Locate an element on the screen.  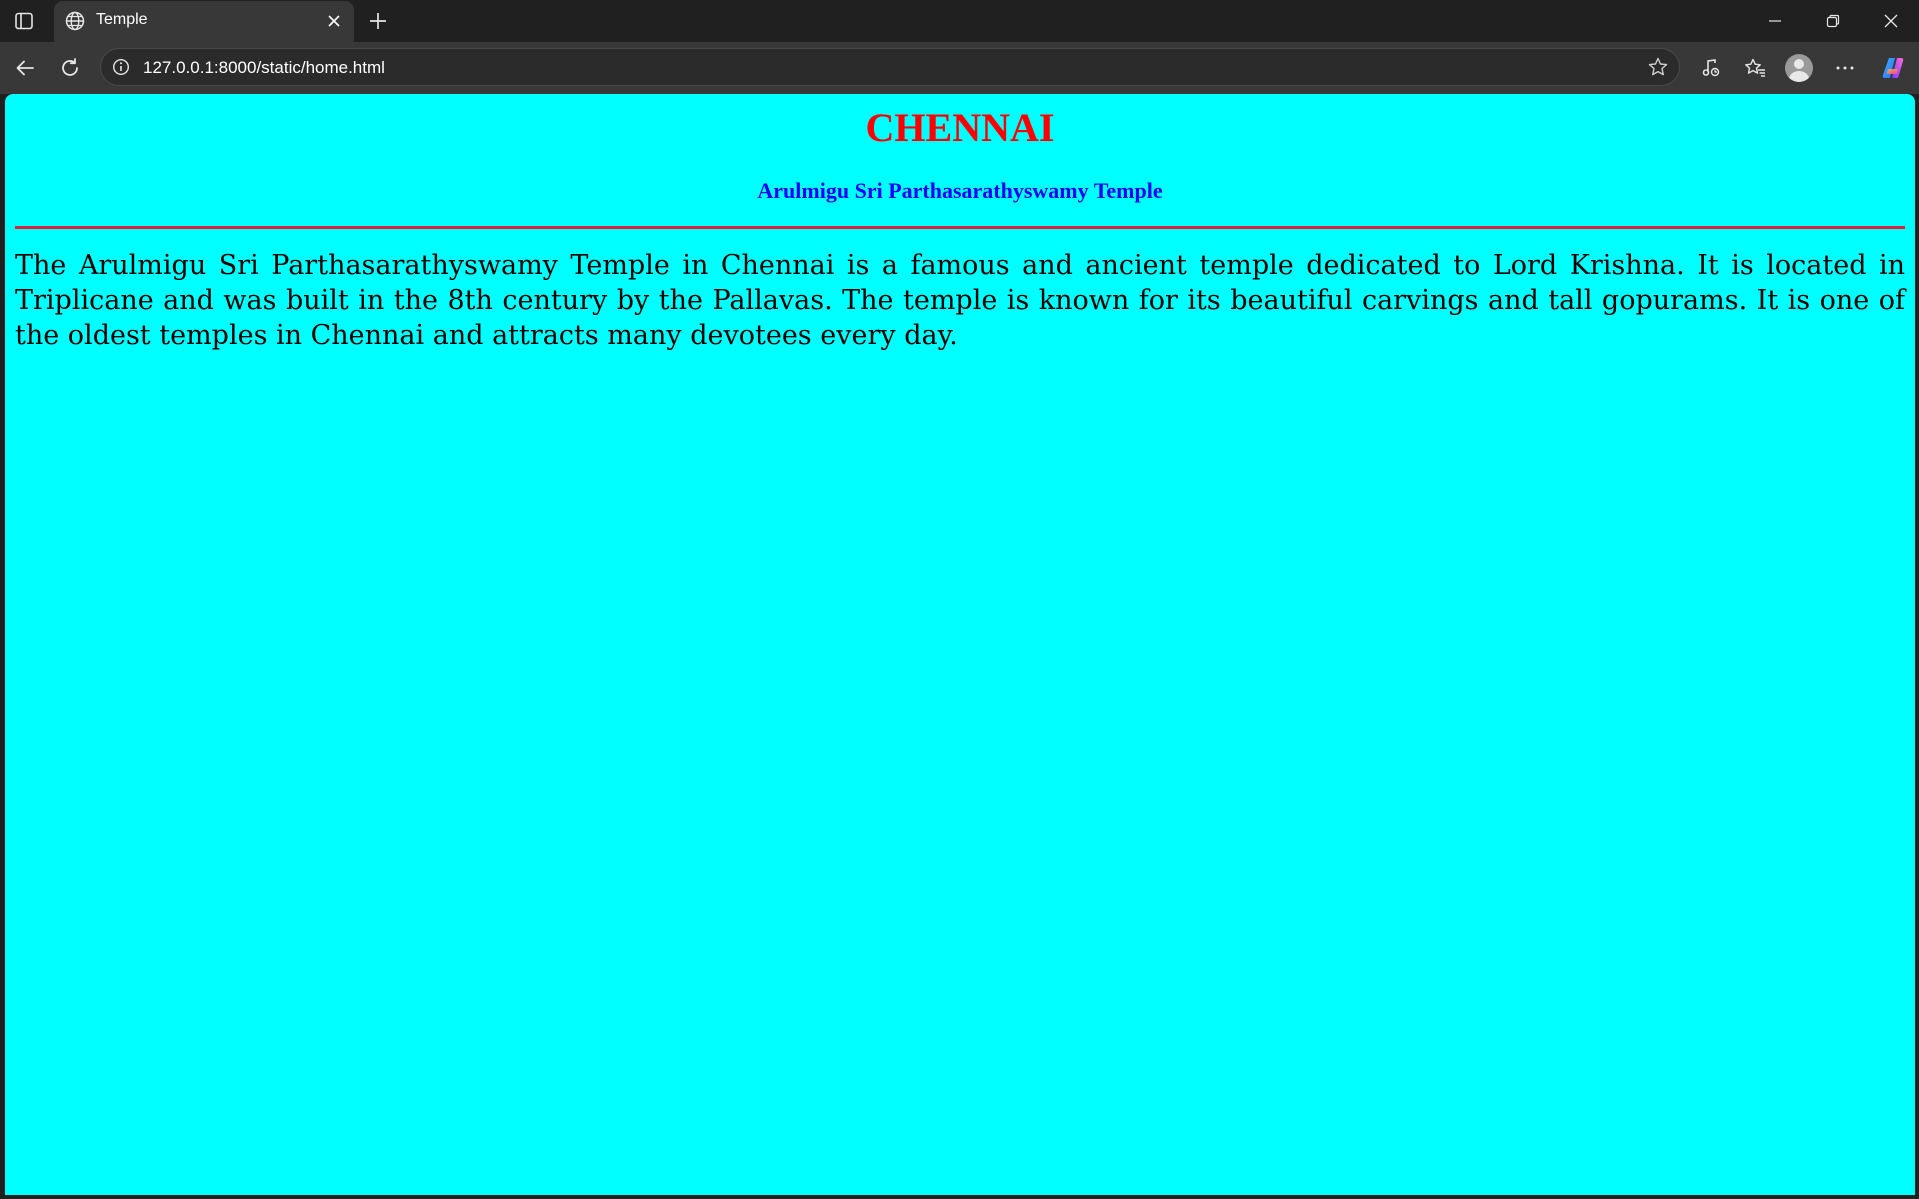
globe-icon is located at coordinates (75, 21).